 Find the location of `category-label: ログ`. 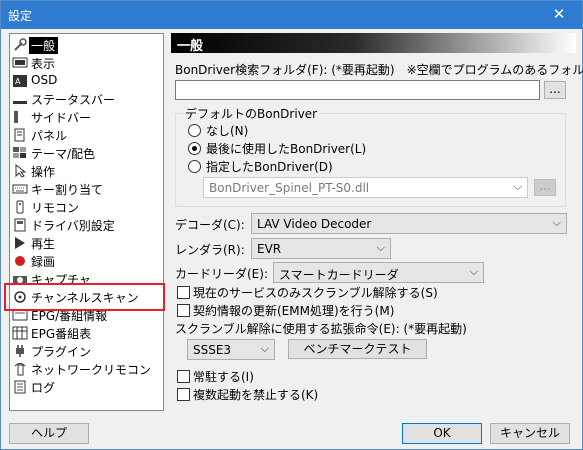

category-label: ログ is located at coordinates (43, 388).